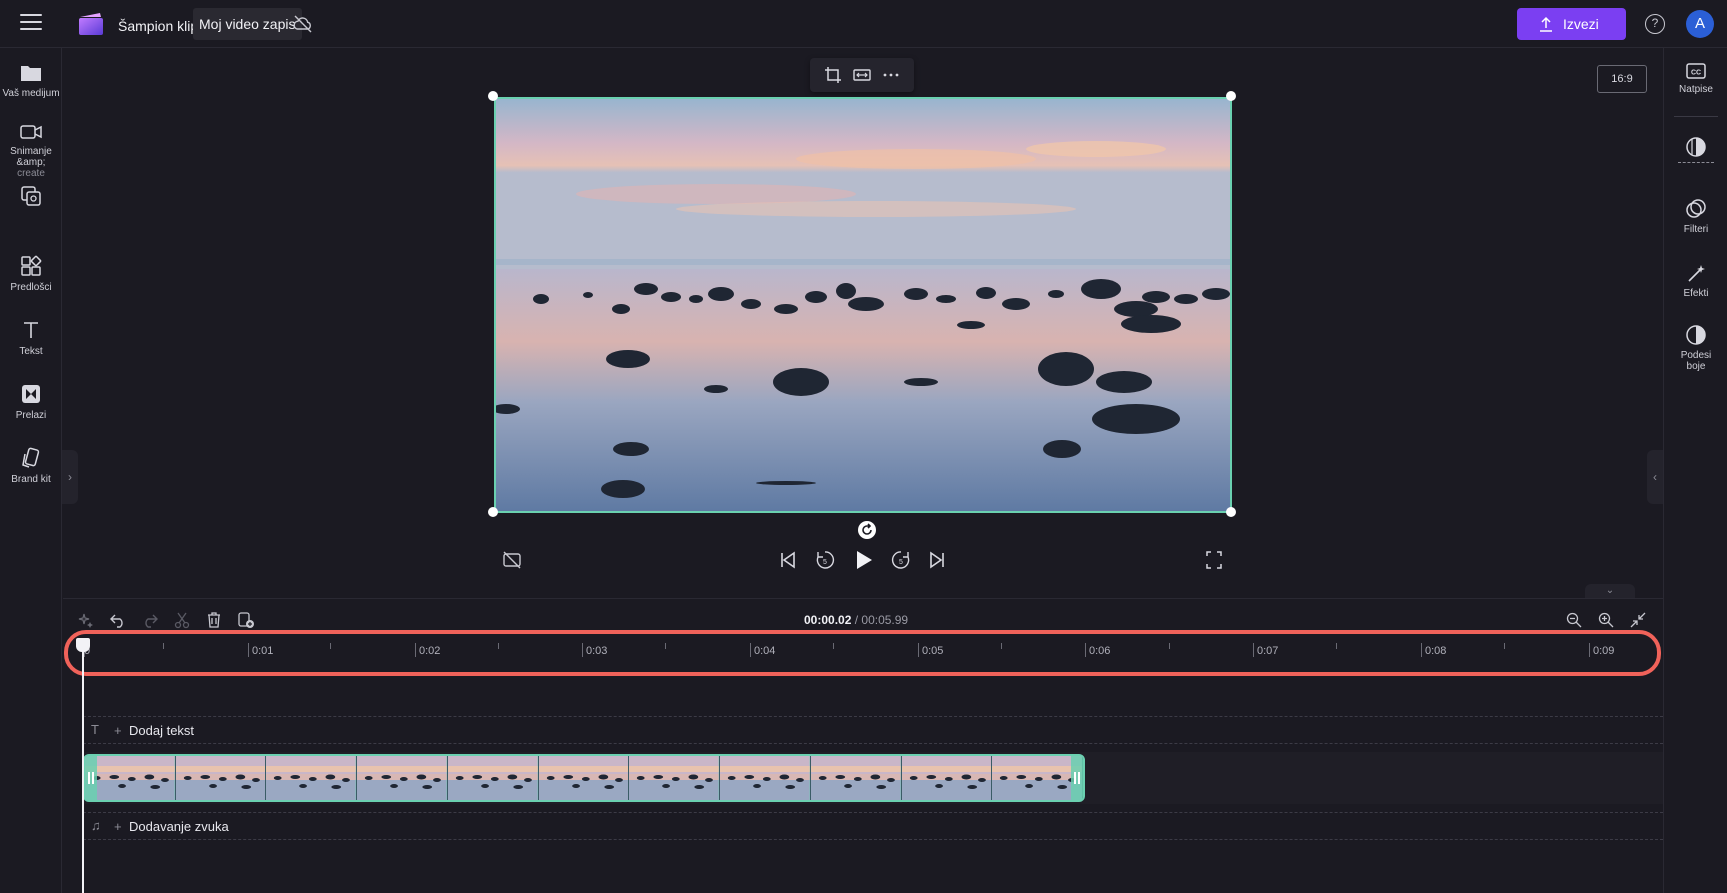  What do you see at coordinates (31, 330) in the screenshot?
I see `text-icon` at bounding box center [31, 330].